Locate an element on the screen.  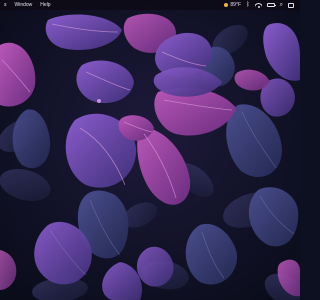
bluetooth-icon: ᛒ is located at coordinates (248, 5).